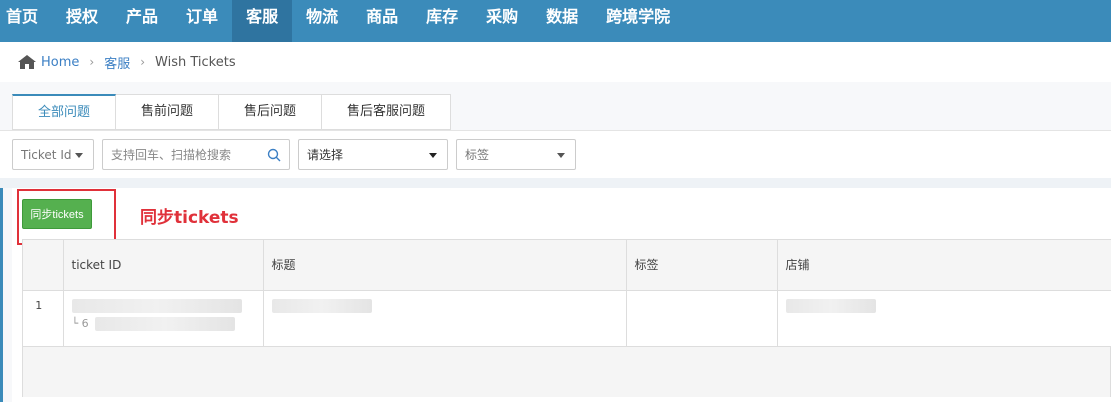 The image size is (1111, 402). What do you see at coordinates (555, 183) in the screenshot?
I see `content-divider` at bounding box center [555, 183].